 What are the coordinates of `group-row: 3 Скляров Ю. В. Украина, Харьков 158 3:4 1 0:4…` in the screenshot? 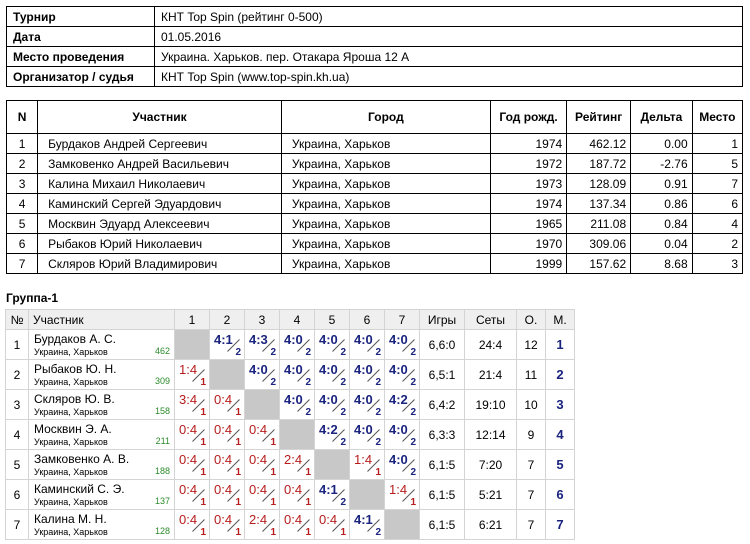 It's located at (290, 404).